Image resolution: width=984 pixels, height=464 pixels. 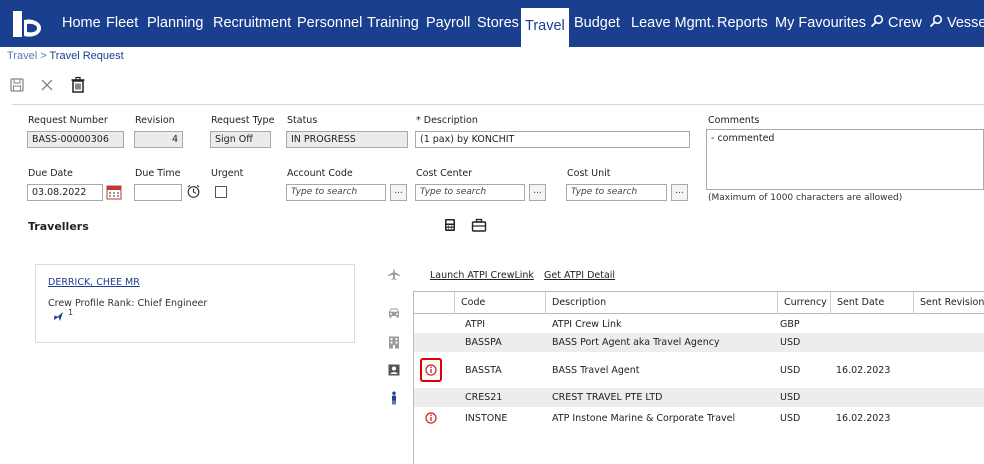 What do you see at coordinates (431, 418) in the screenshot?
I see `info-icon` at bounding box center [431, 418].